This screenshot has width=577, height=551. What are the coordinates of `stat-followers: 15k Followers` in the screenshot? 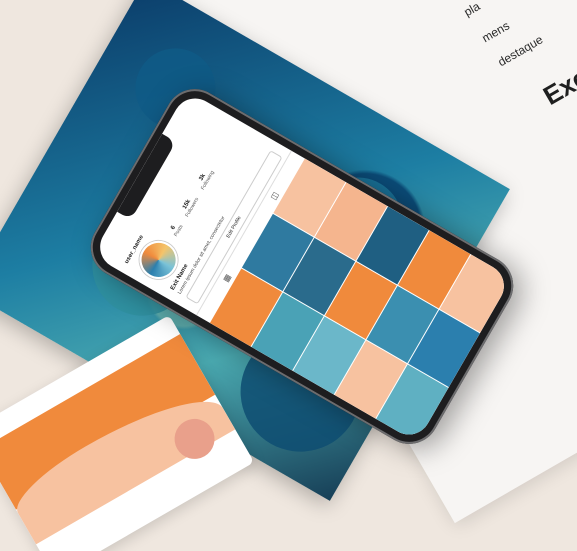 It's located at (189, 206).